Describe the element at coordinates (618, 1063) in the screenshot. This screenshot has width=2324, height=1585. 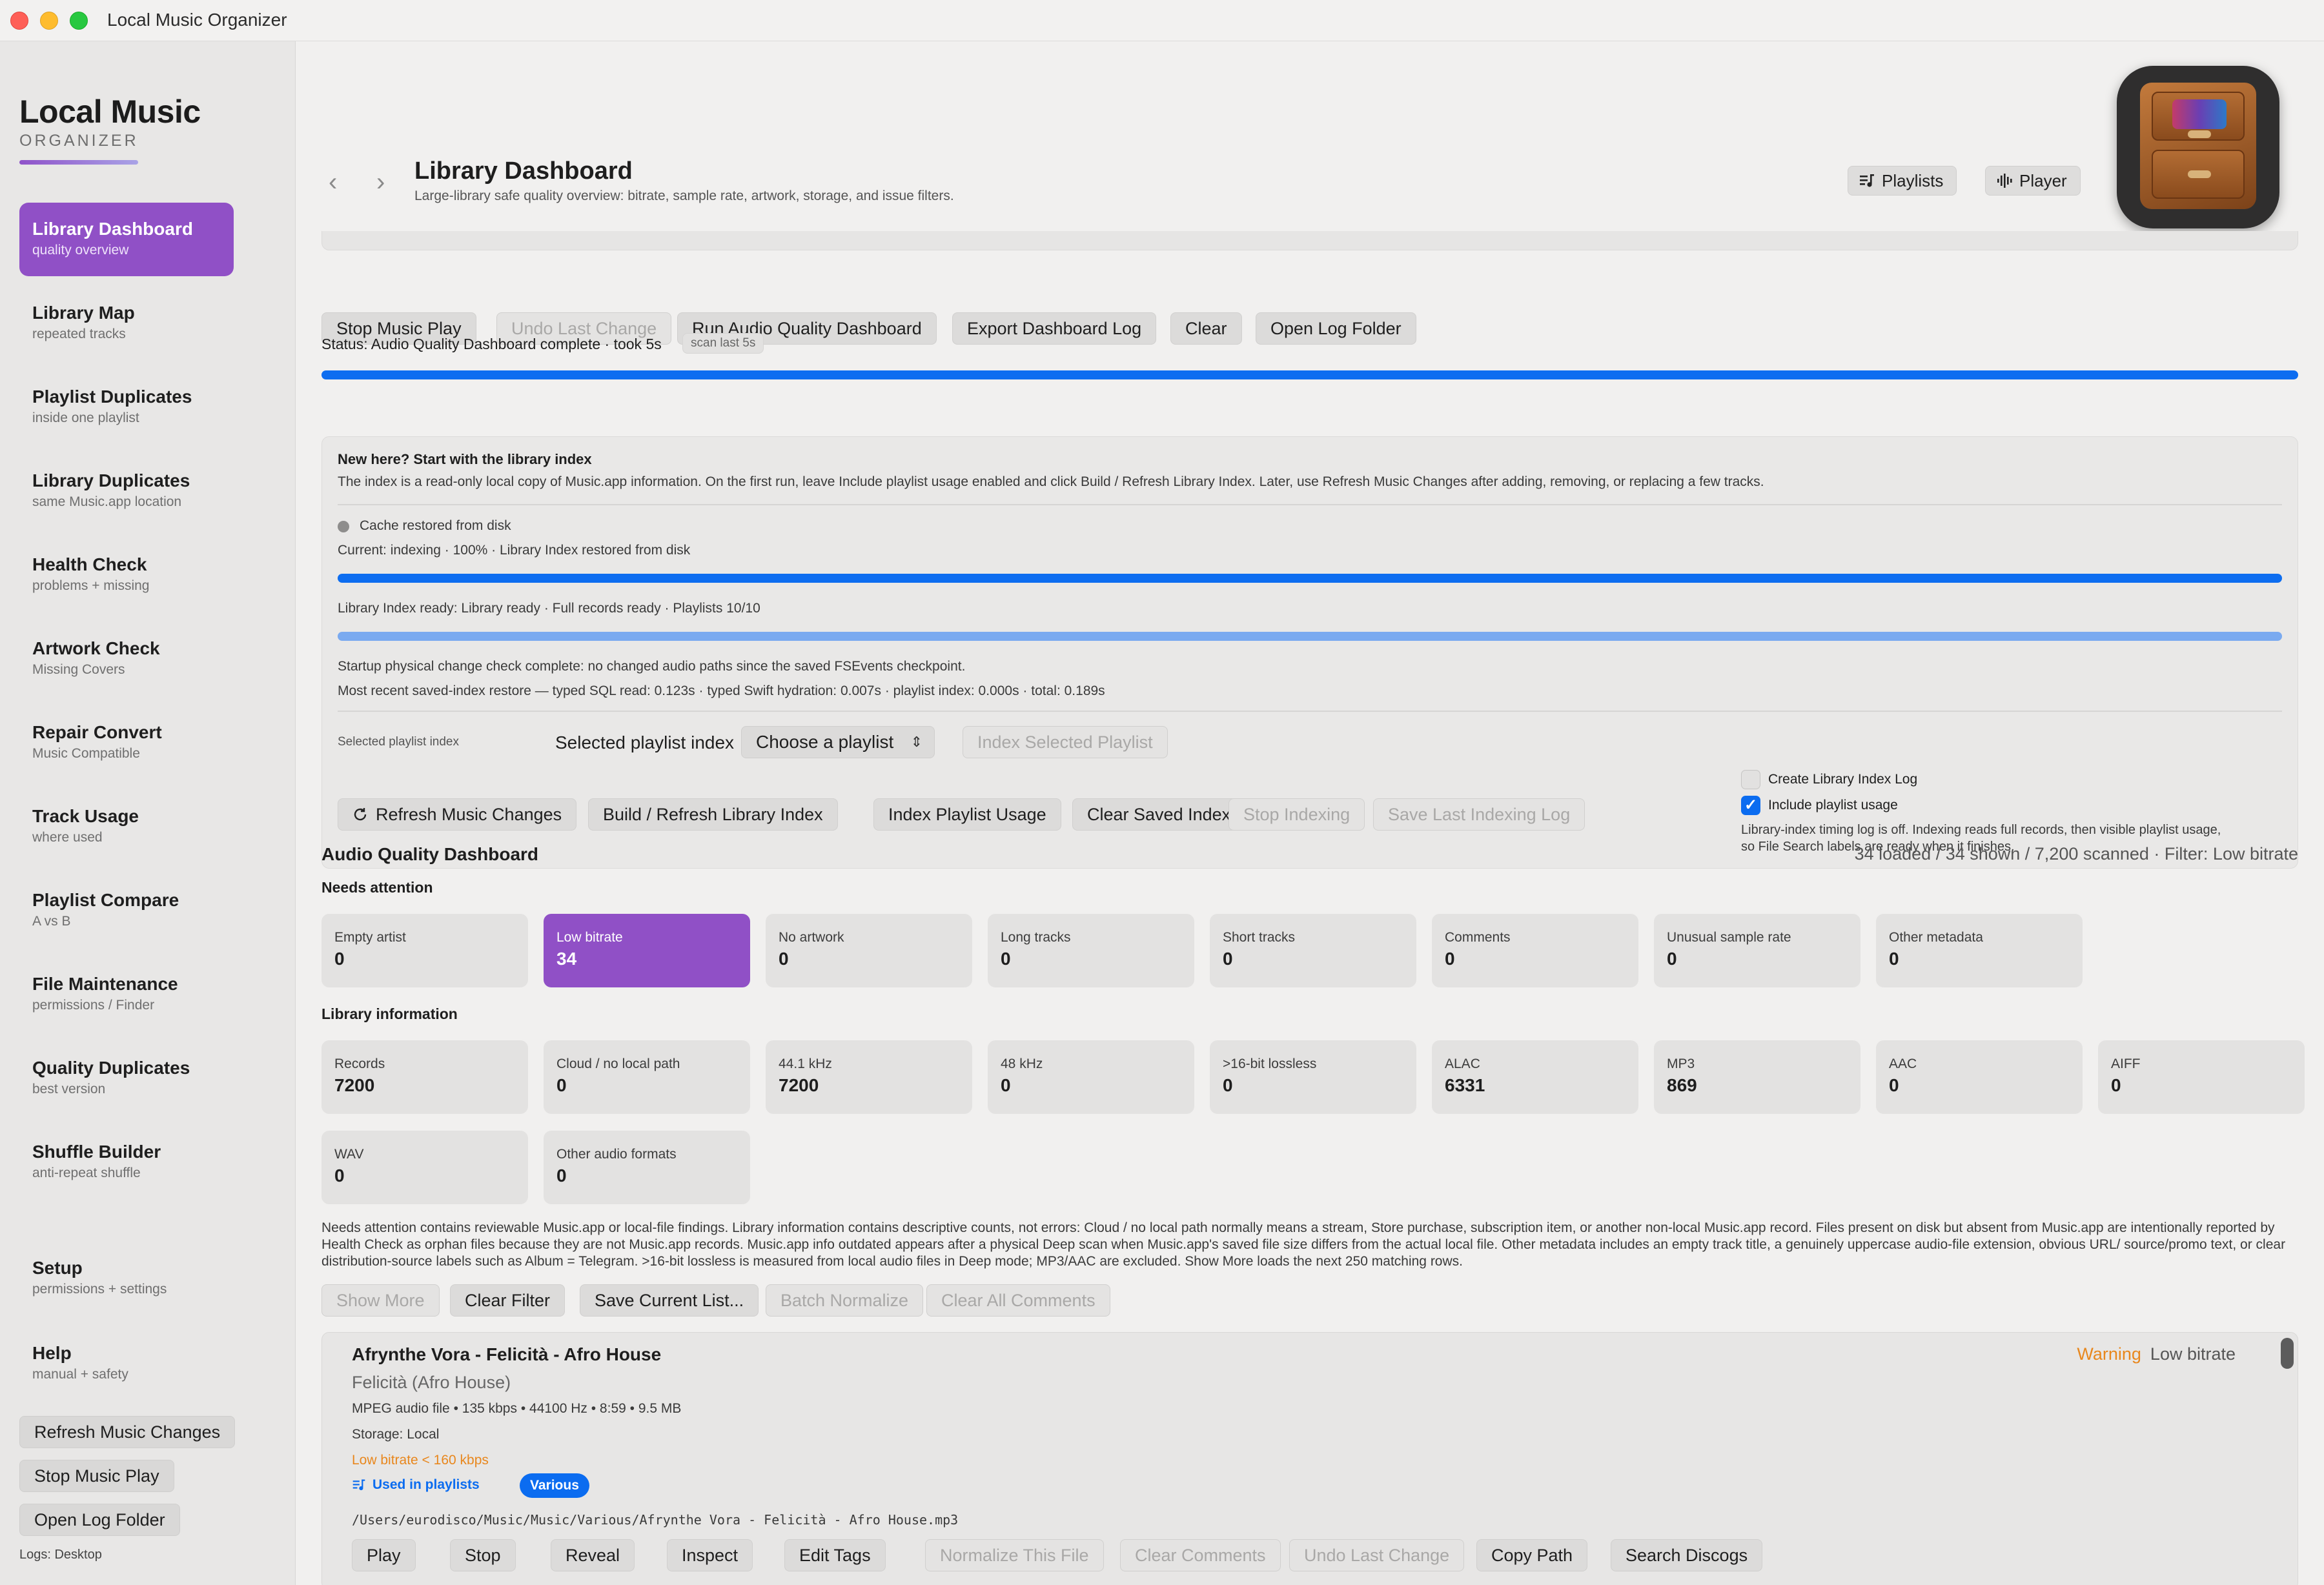
I see `card-label: Cloud / no local path` at that location.